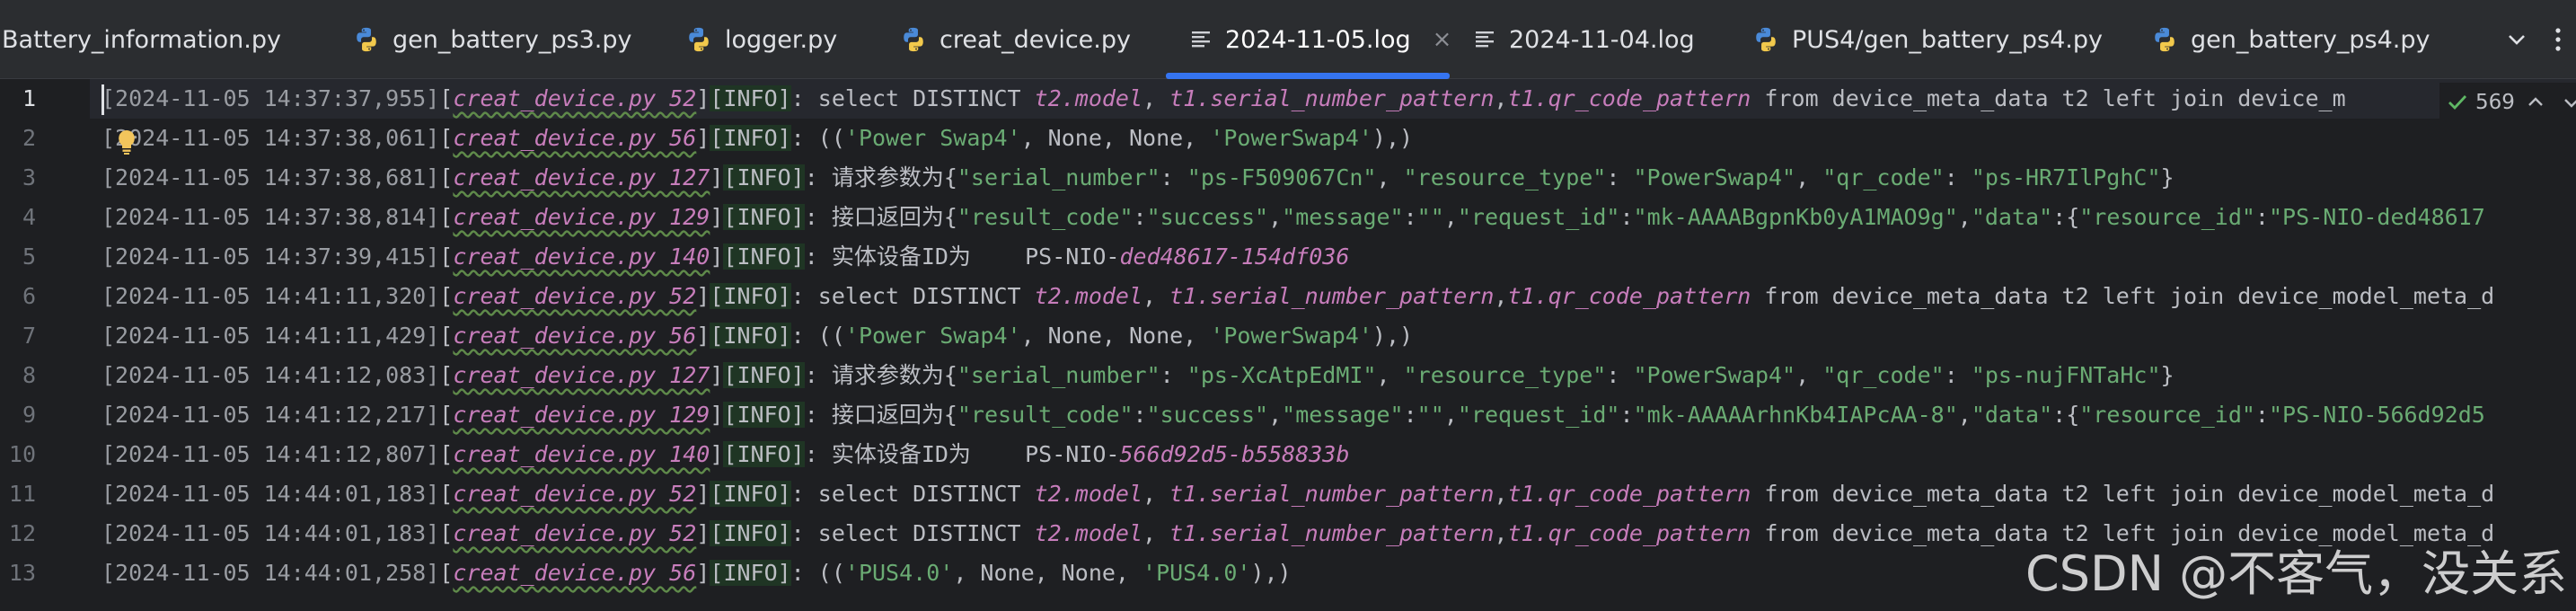  Describe the element at coordinates (270, 257) in the screenshot. I see `timestamp: [2024-11-05 14:37:39,415]` at that location.